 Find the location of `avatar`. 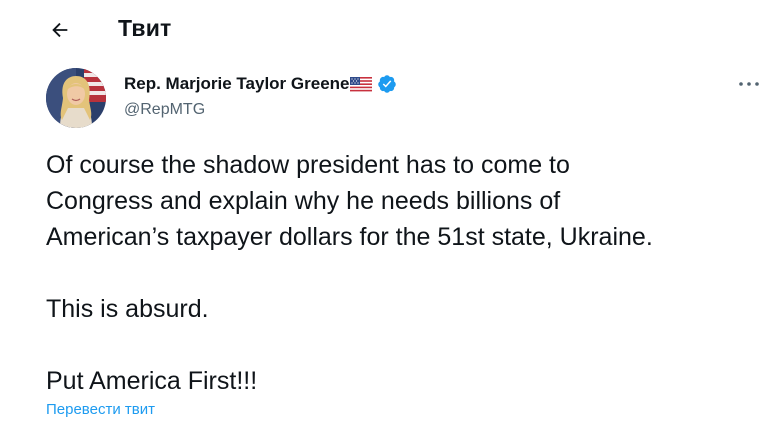

avatar is located at coordinates (76, 98).